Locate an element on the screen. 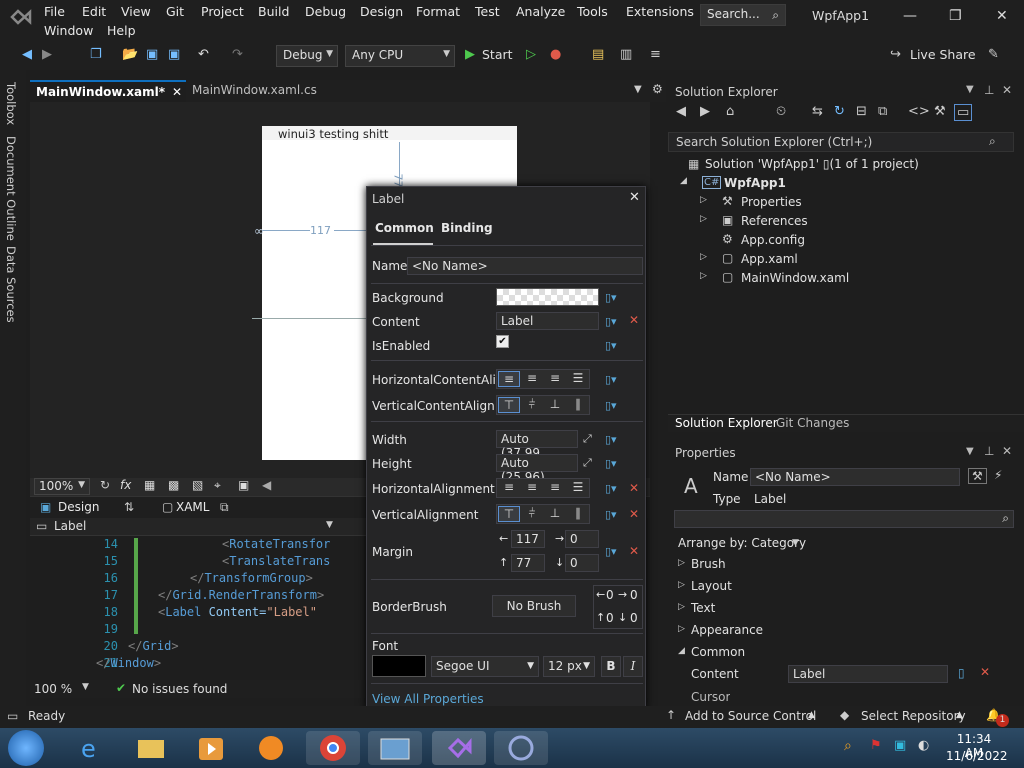  background-brush-swatch is located at coordinates (547, 297).